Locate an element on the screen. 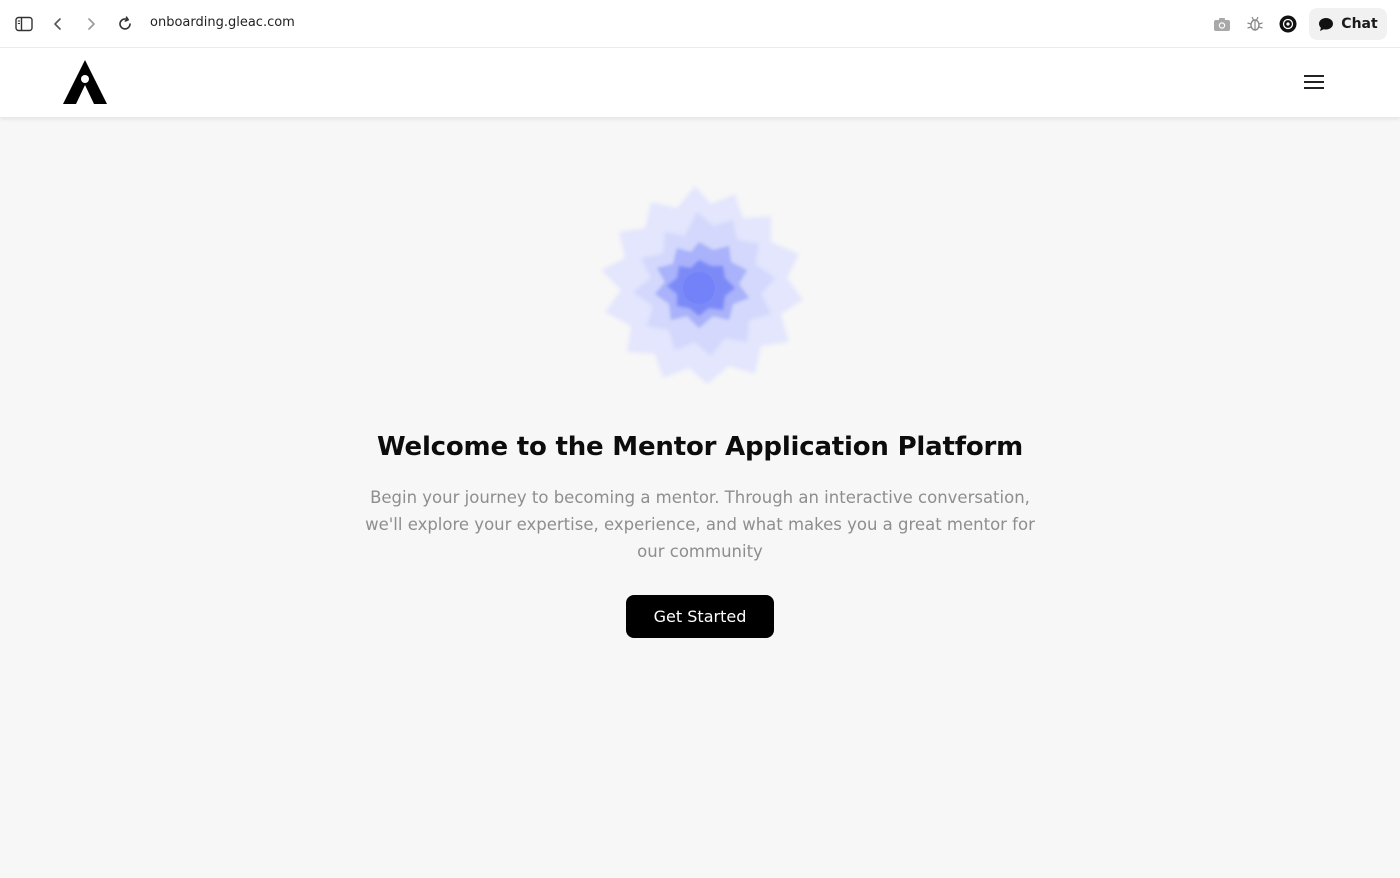 This screenshot has height=878, width=1400. circle-extension-icon is located at coordinates (1288, 24).